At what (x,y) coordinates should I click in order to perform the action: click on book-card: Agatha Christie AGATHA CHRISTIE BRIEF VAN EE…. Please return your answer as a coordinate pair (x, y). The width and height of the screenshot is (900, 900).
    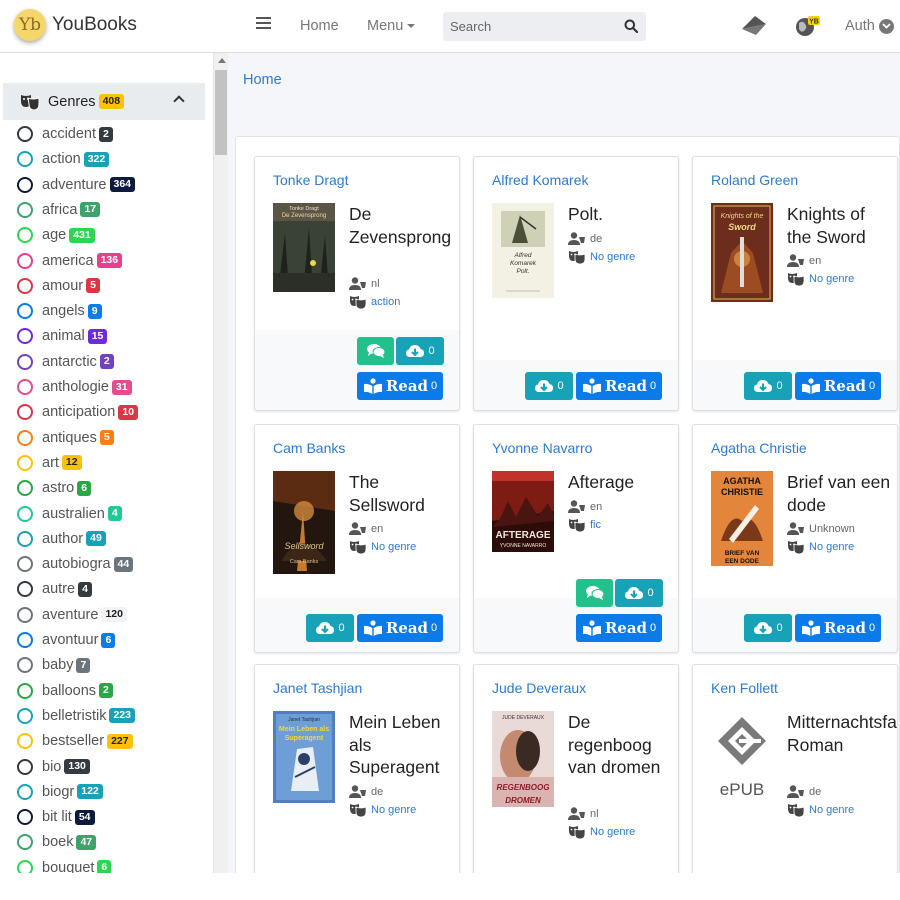
    Looking at the image, I should click on (795, 538).